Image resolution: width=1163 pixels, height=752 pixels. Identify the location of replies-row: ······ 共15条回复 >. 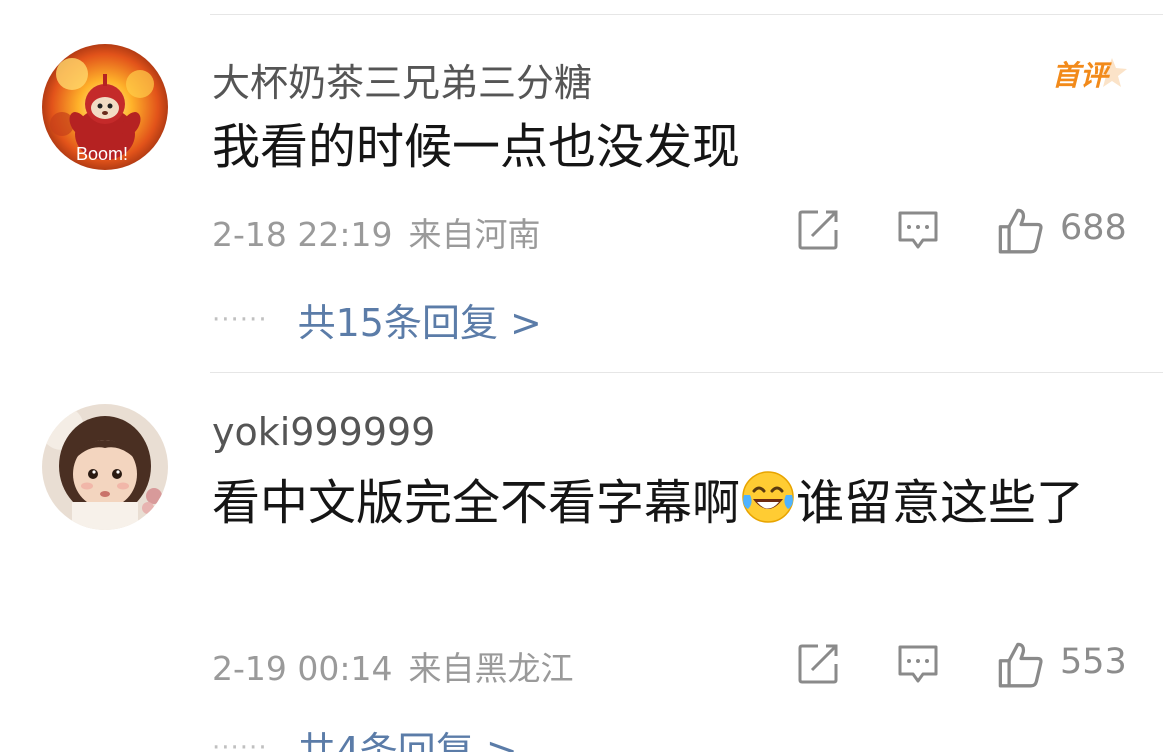
(377, 319).